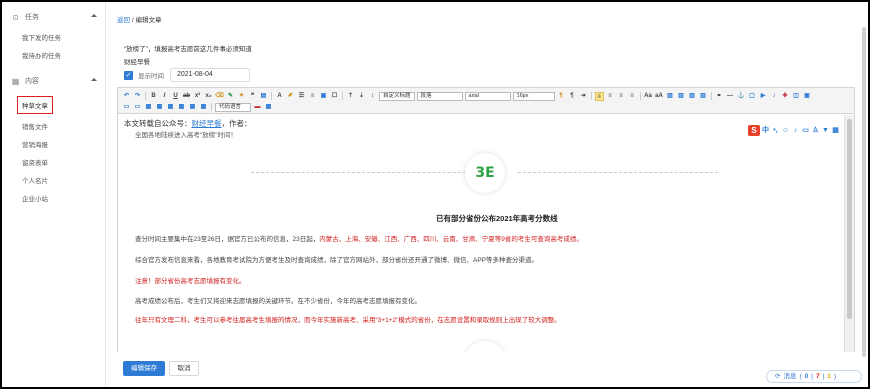 The height and width of the screenshot is (389, 870). What do you see at coordinates (397, 96) in the screenshot?
I see `custom-title-select: 自定义标题` at bounding box center [397, 96].